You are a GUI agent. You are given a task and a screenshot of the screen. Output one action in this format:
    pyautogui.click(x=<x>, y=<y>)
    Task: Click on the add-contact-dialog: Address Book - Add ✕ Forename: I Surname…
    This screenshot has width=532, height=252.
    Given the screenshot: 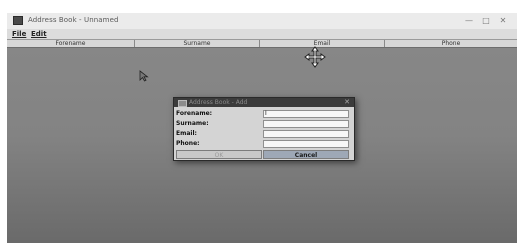 What is the action you would take?
    pyautogui.click(x=264, y=129)
    